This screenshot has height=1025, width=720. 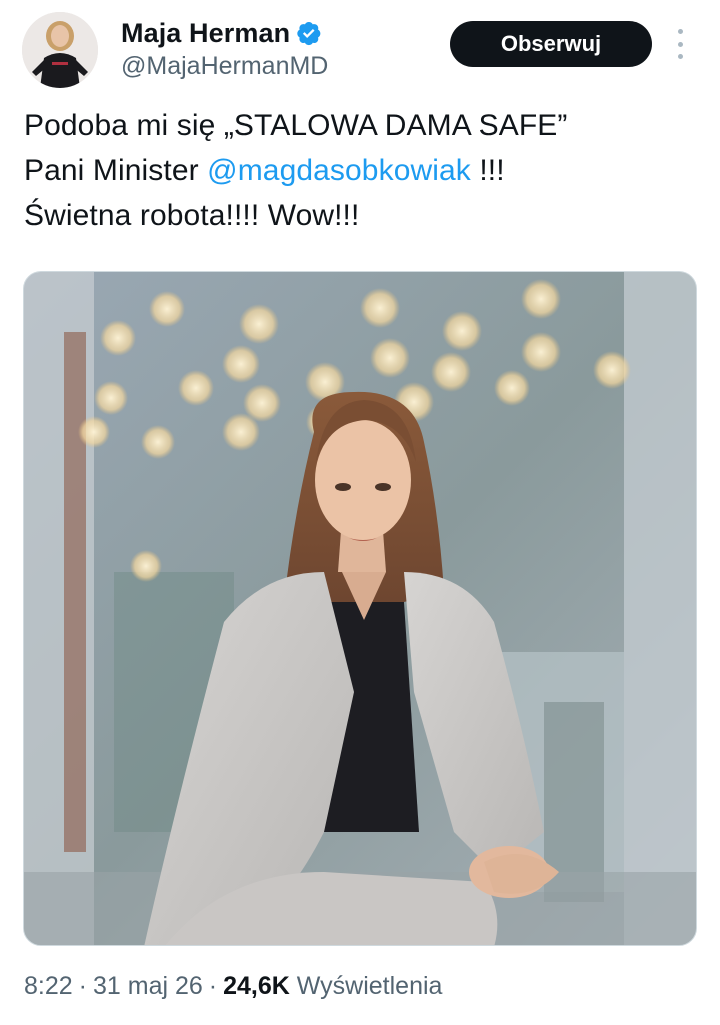 I want to click on tweet-header: Maja Herman @MajaHermanMD Obserwuj, so click(x=362, y=52).